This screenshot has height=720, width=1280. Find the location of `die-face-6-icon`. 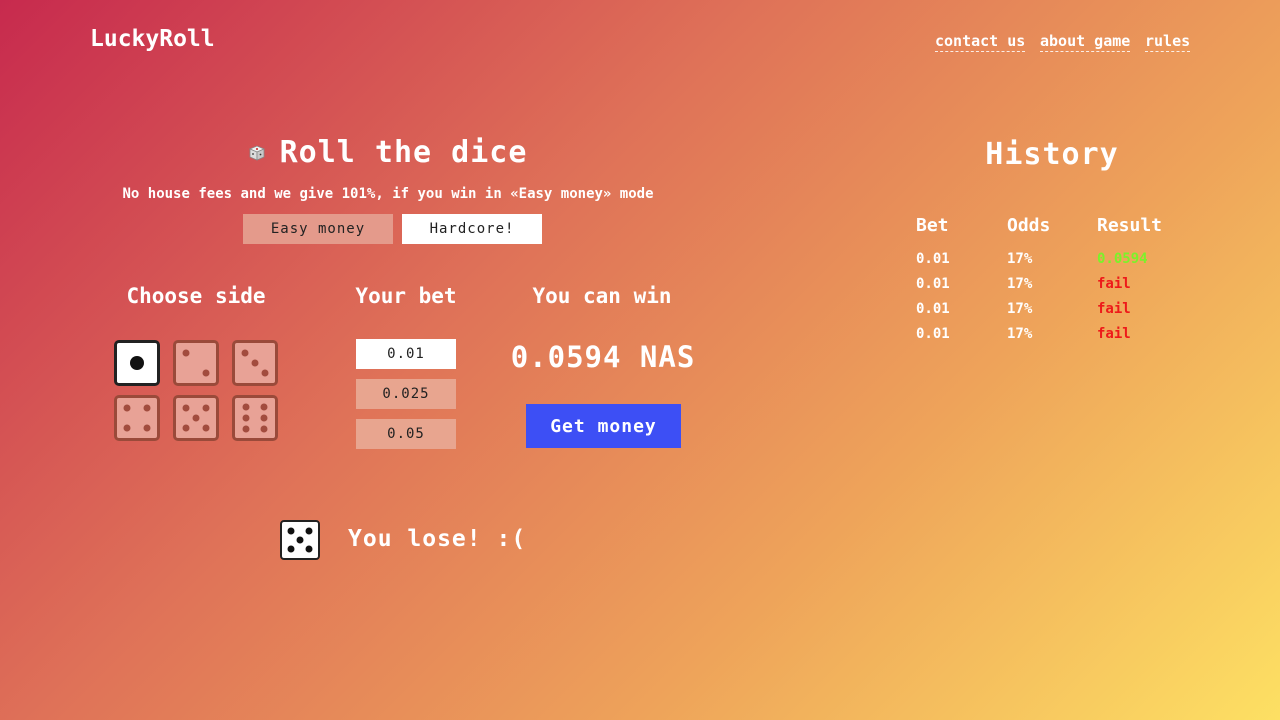

die-face-6-icon is located at coordinates (255, 418).